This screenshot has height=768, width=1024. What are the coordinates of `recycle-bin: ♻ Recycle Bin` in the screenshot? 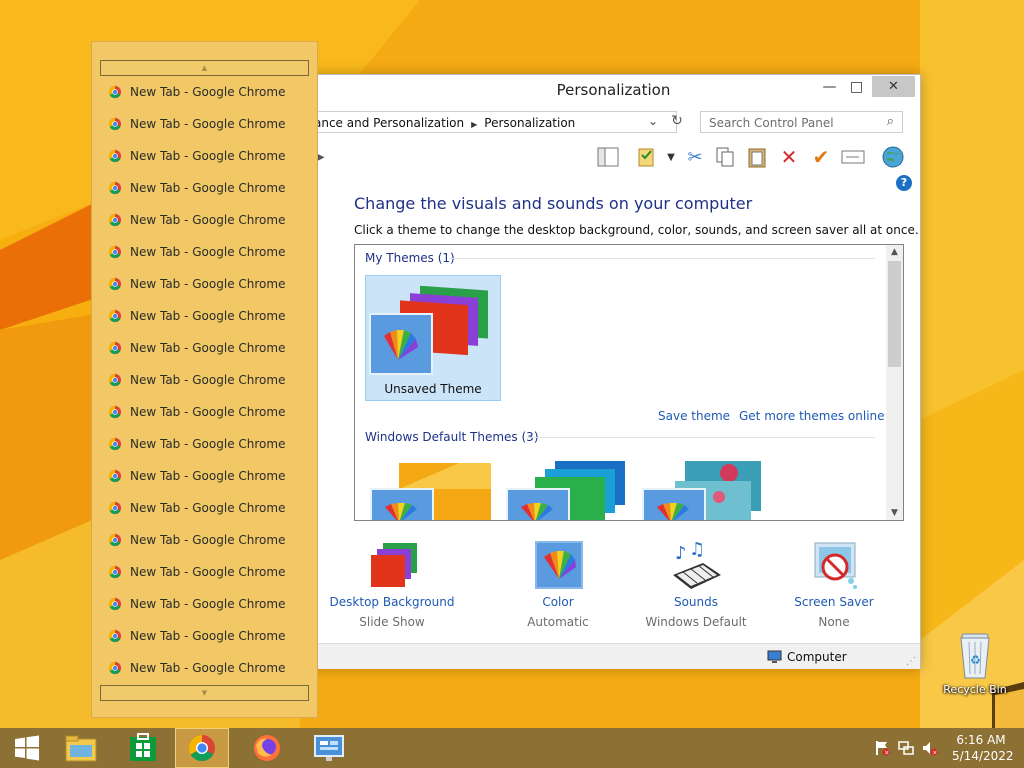 It's located at (975, 667).